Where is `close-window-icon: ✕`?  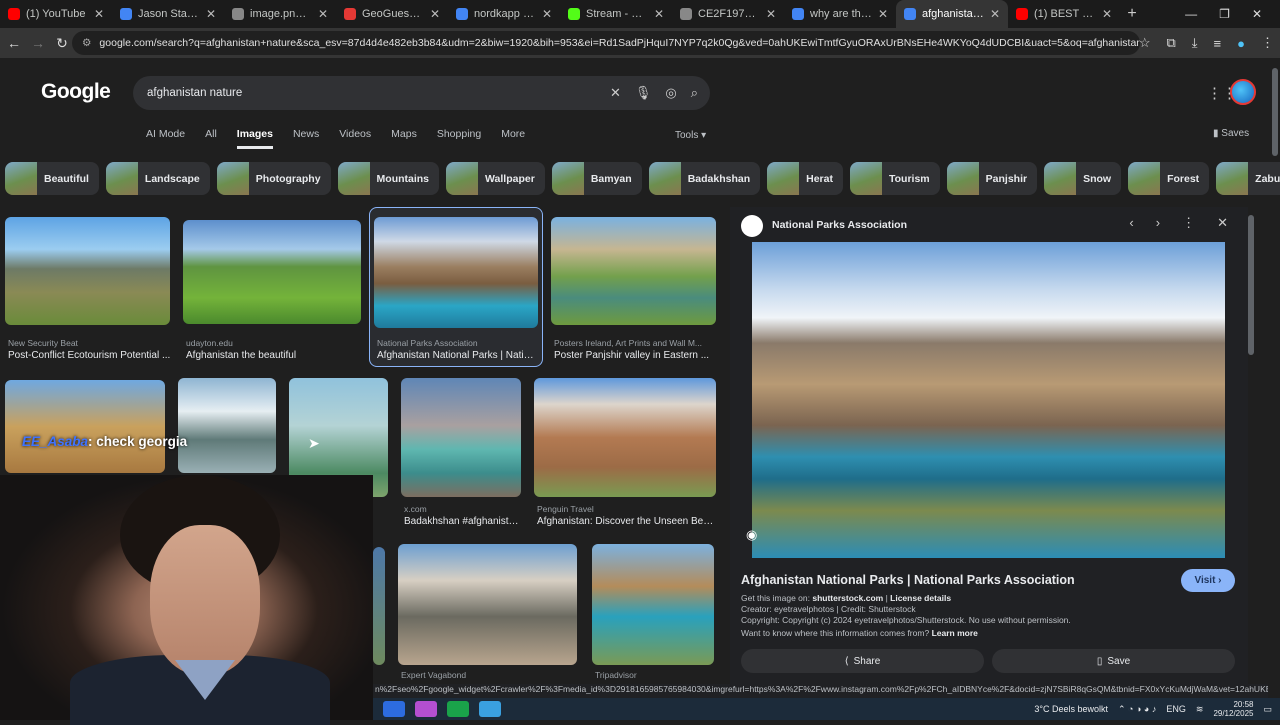 close-window-icon: ✕ is located at coordinates (1257, 14).